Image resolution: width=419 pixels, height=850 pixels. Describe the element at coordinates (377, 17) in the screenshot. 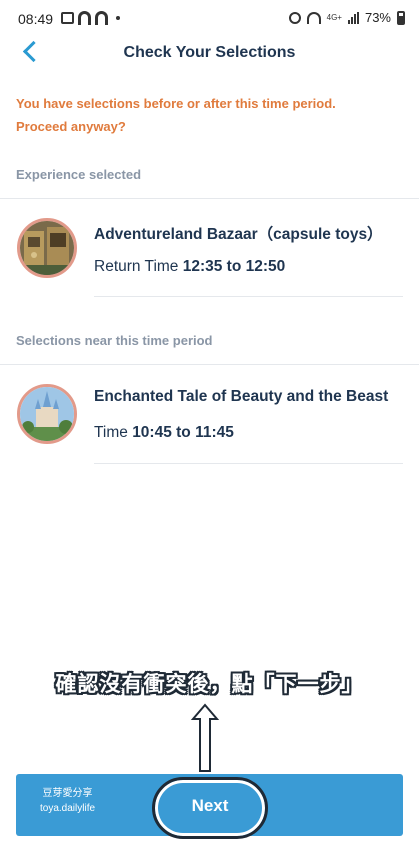

I see `battery-percent: 73%` at that location.